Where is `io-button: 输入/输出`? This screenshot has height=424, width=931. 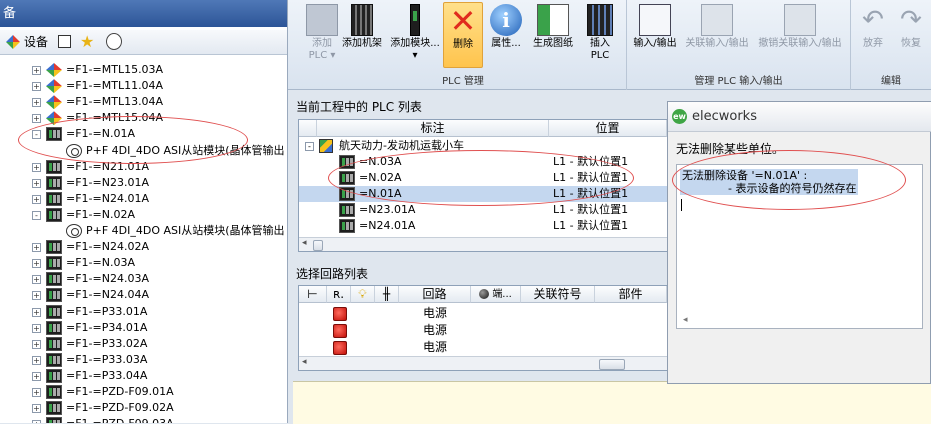 io-button: 输入/输出 is located at coordinates (655, 36).